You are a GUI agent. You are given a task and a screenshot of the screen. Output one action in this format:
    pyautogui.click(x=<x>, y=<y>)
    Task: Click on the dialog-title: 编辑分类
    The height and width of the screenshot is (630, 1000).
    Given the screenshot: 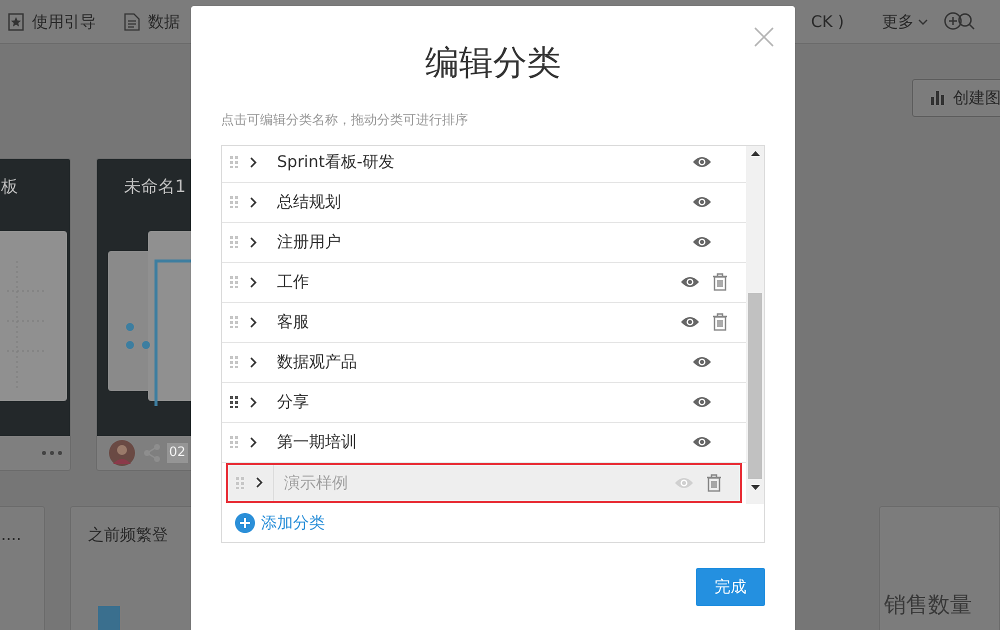 What is the action you would take?
    pyautogui.click(x=493, y=63)
    